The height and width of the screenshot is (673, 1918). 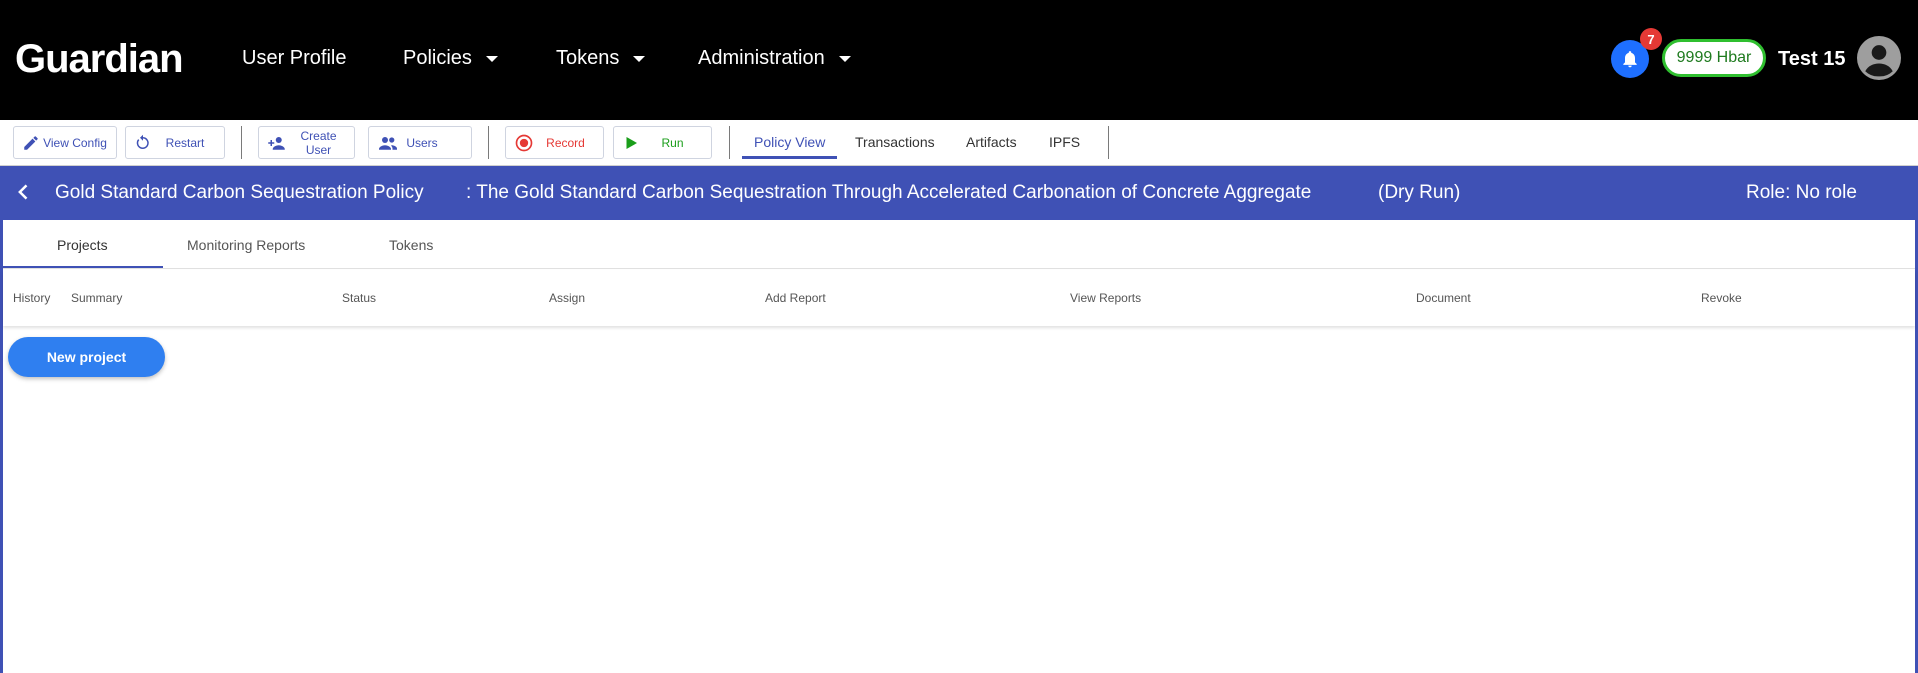 What do you see at coordinates (1443, 298) in the screenshot?
I see `column-document: Document` at bounding box center [1443, 298].